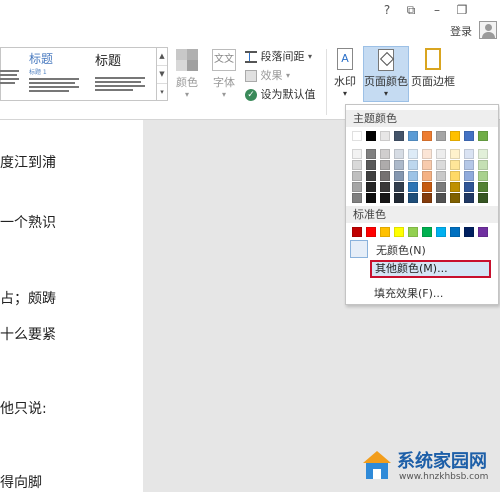  Describe the element at coordinates (278, 57) in the screenshot. I see `paragraph-spacing-button: 段落间距 ▾` at that location.